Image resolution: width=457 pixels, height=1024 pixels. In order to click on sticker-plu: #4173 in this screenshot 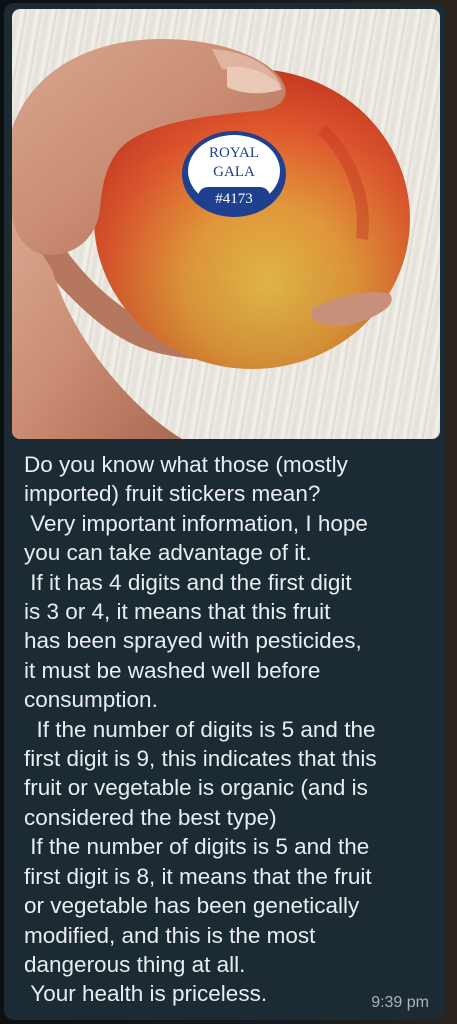, I will do `click(234, 199)`.